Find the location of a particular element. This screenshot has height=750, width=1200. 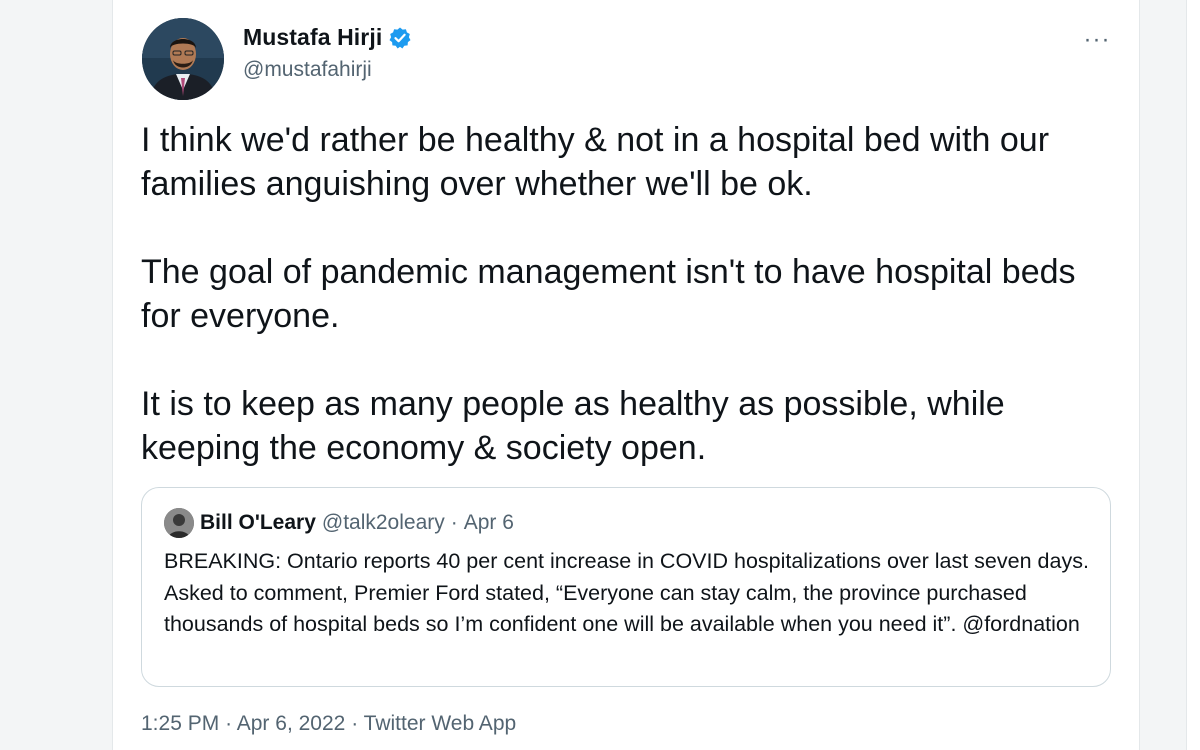

adjacent-panel-edge is located at coordinates (1193, 375).